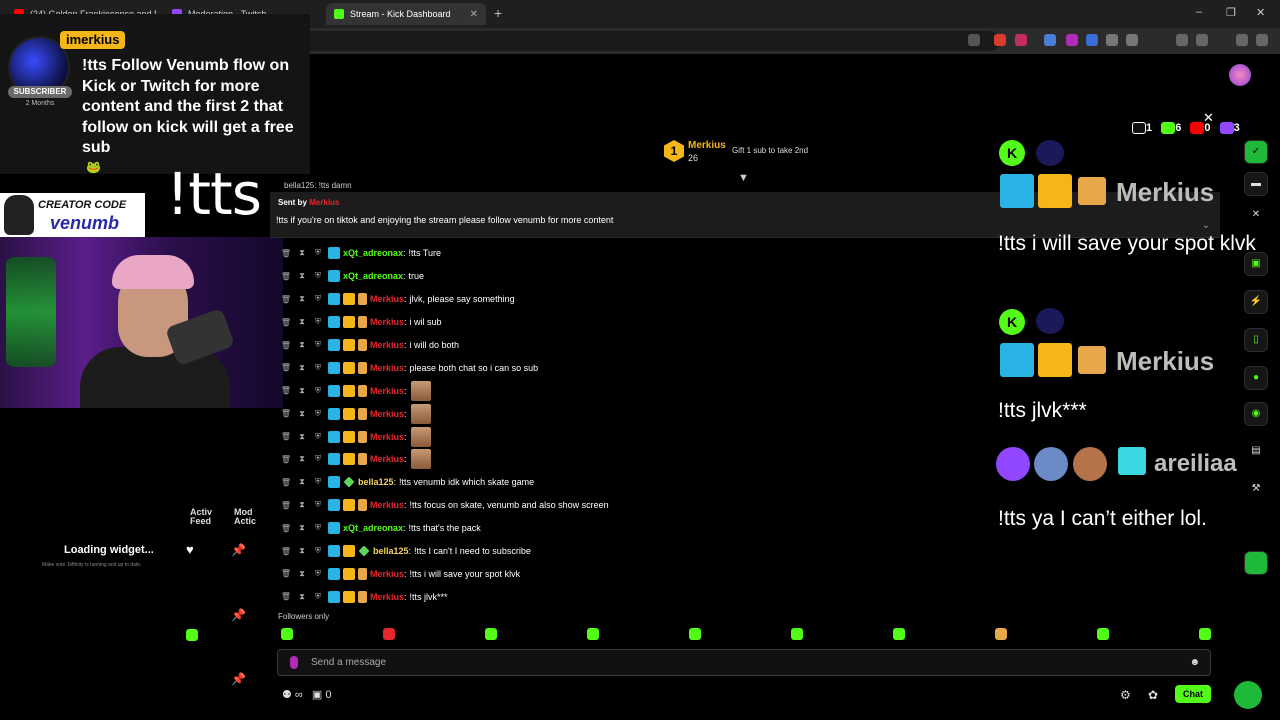  What do you see at coordinates (1182, 40) in the screenshot?
I see `sidebar-icon` at bounding box center [1182, 40].